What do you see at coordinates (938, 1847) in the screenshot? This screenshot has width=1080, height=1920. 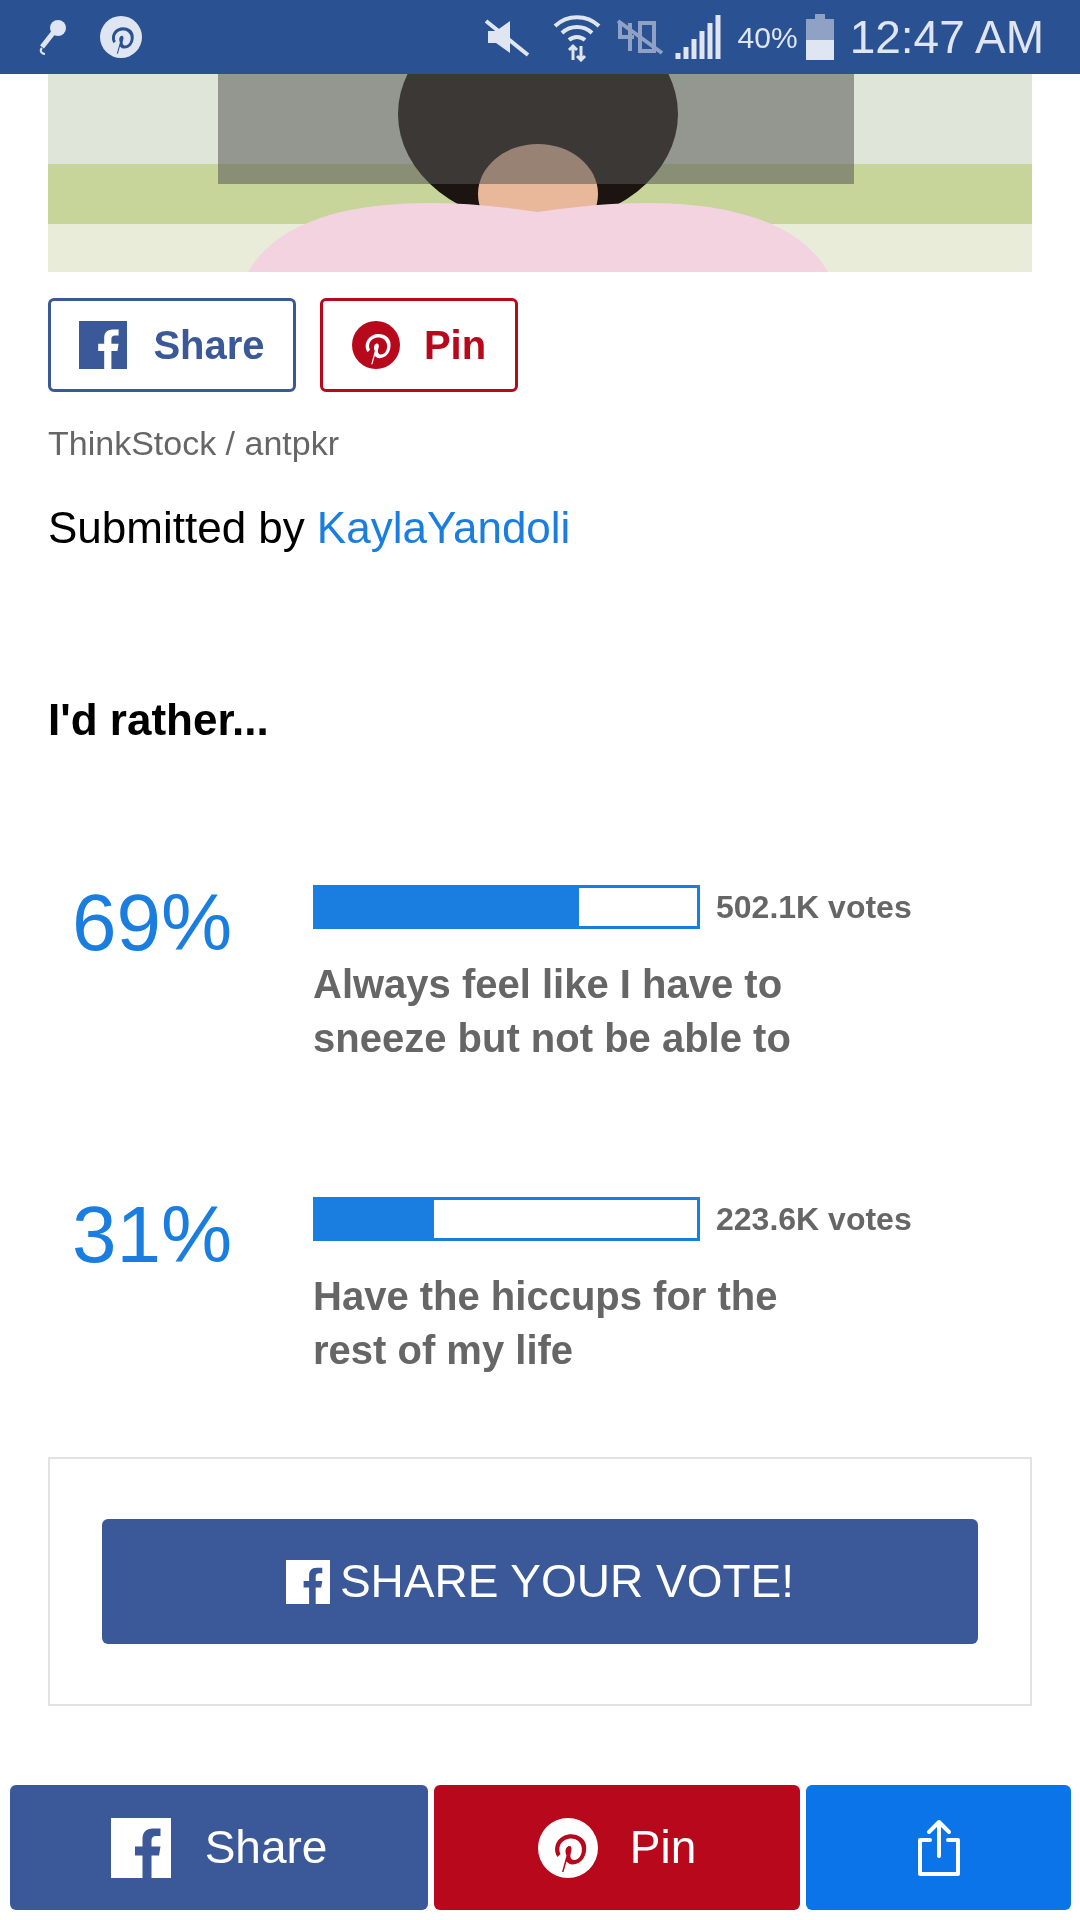 I see `share-button` at bounding box center [938, 1847].